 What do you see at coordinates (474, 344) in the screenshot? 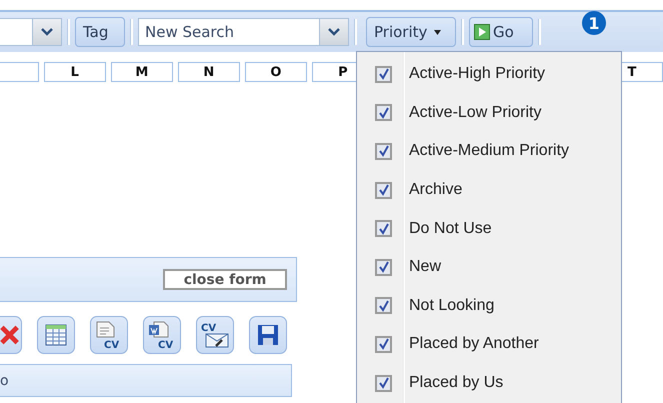
I see `menu-item-label: Placed by Another` at bounding box center [474, 344].